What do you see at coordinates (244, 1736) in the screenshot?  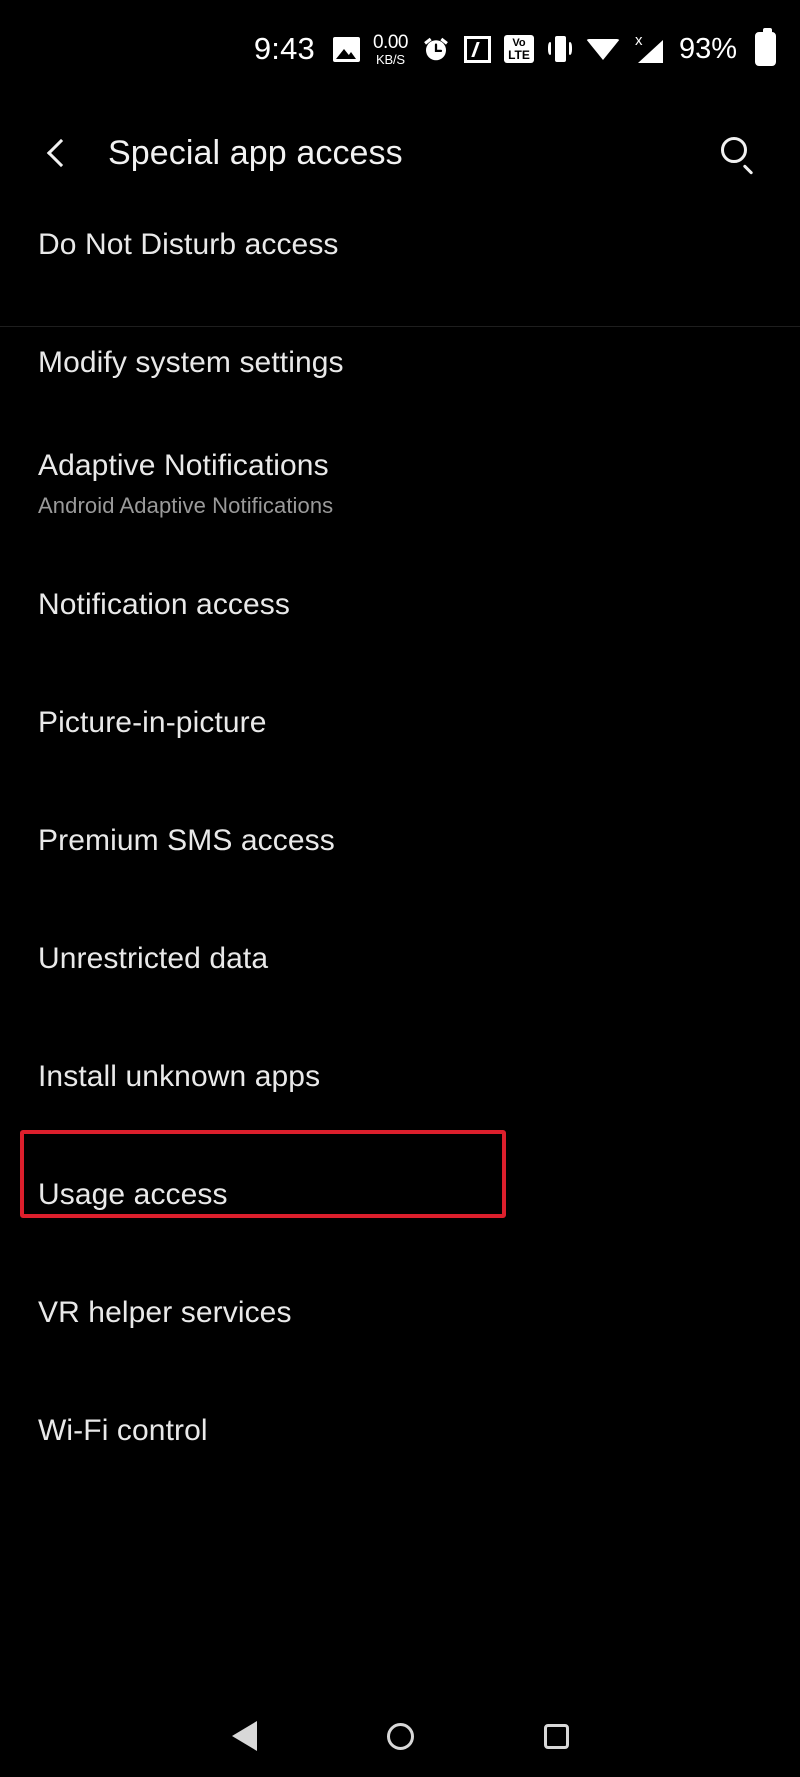 I see `back-triangle-icon` at bounding box center [244, 1736].